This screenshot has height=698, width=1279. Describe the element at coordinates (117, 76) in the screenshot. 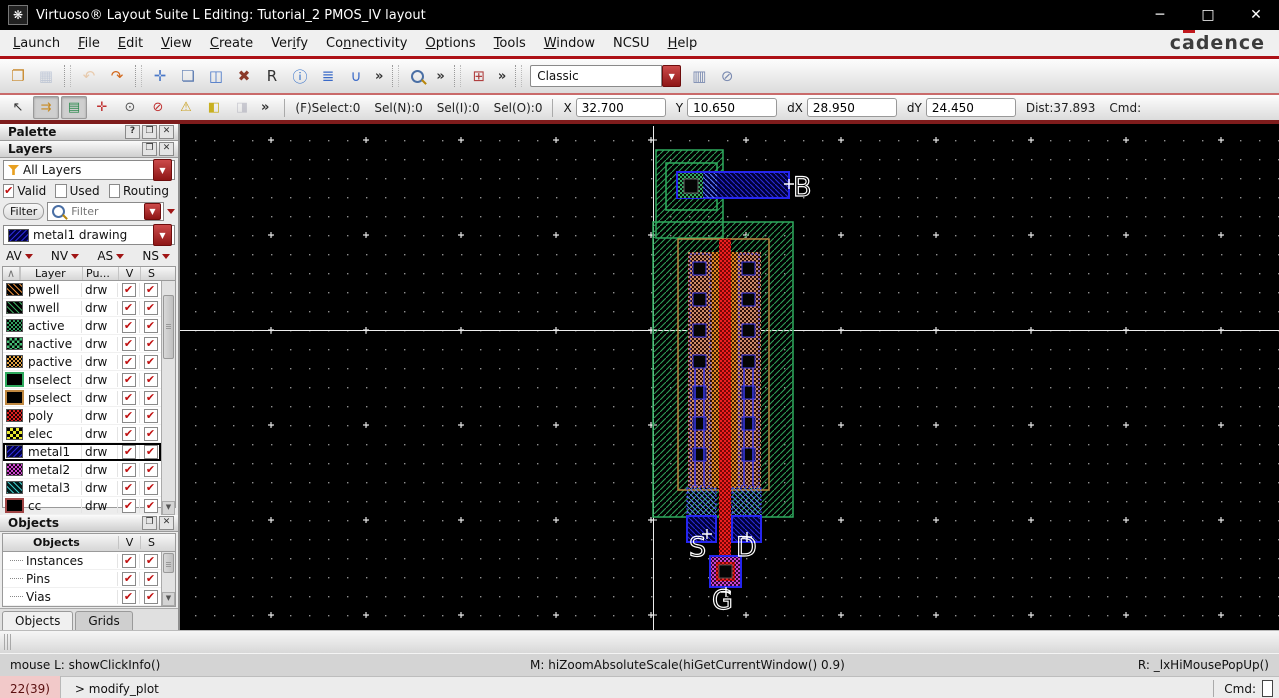

I see `redo-button: ↷` at that location.